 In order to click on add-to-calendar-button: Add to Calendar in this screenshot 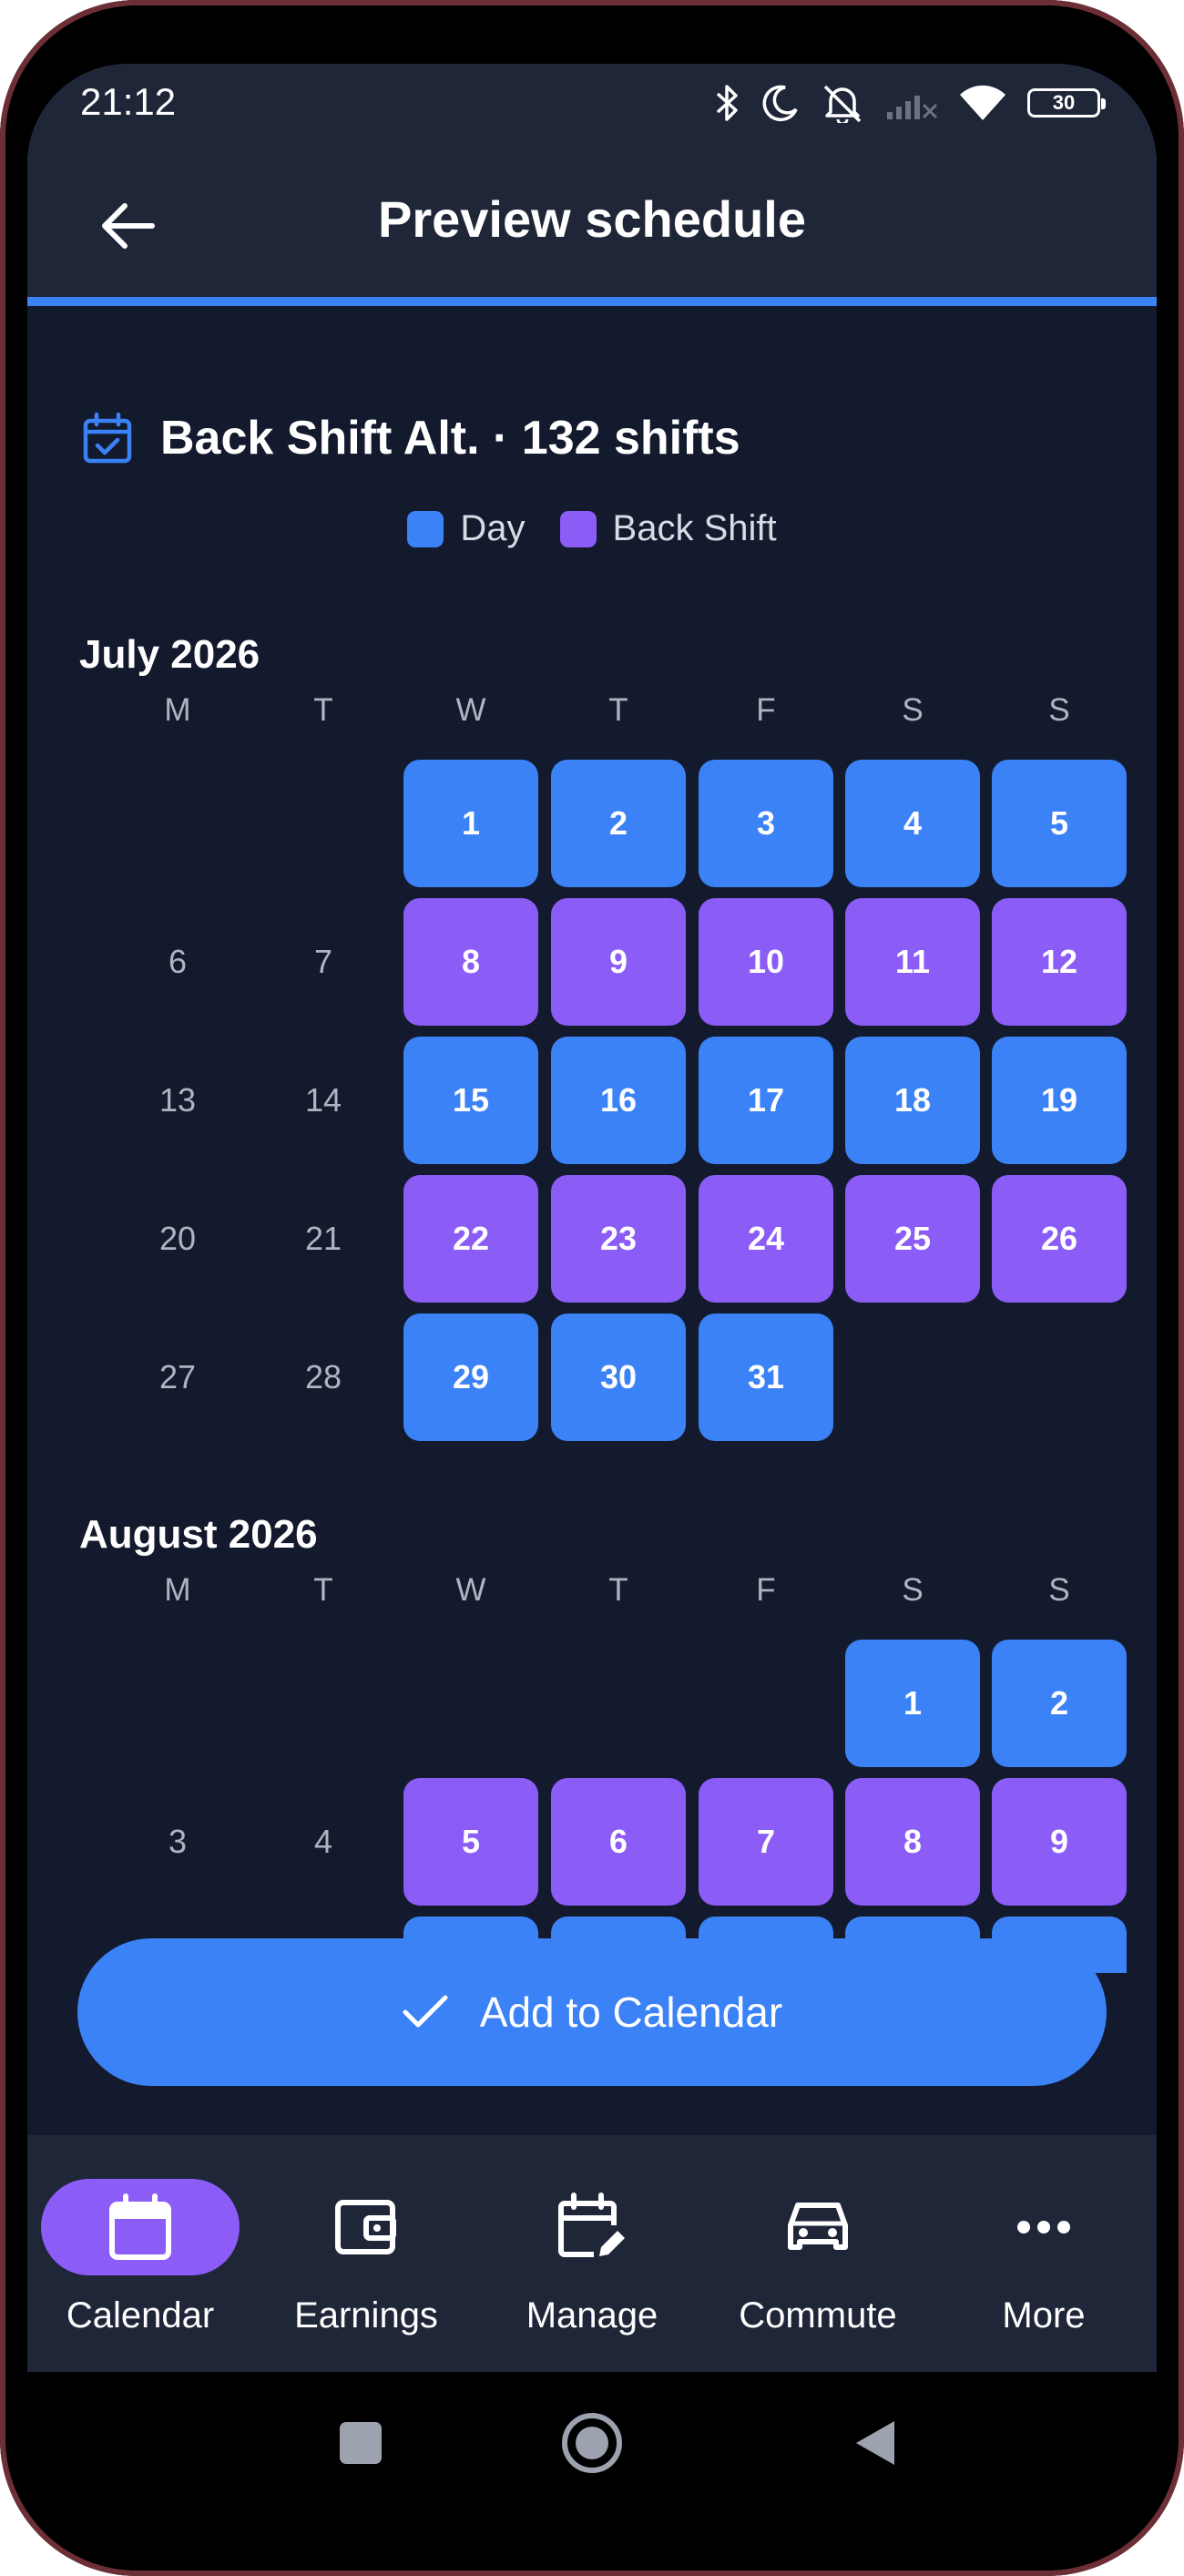, I will do `click(592, 2012)`.